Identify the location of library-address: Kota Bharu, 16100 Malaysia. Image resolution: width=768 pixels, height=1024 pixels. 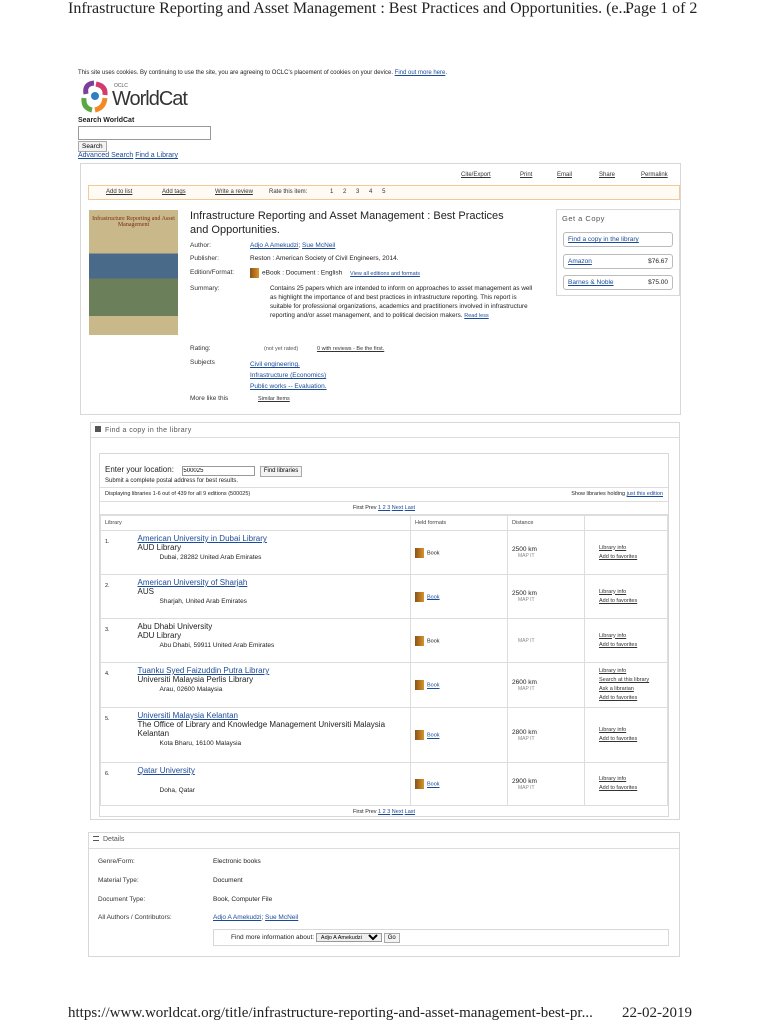
(200, 743).